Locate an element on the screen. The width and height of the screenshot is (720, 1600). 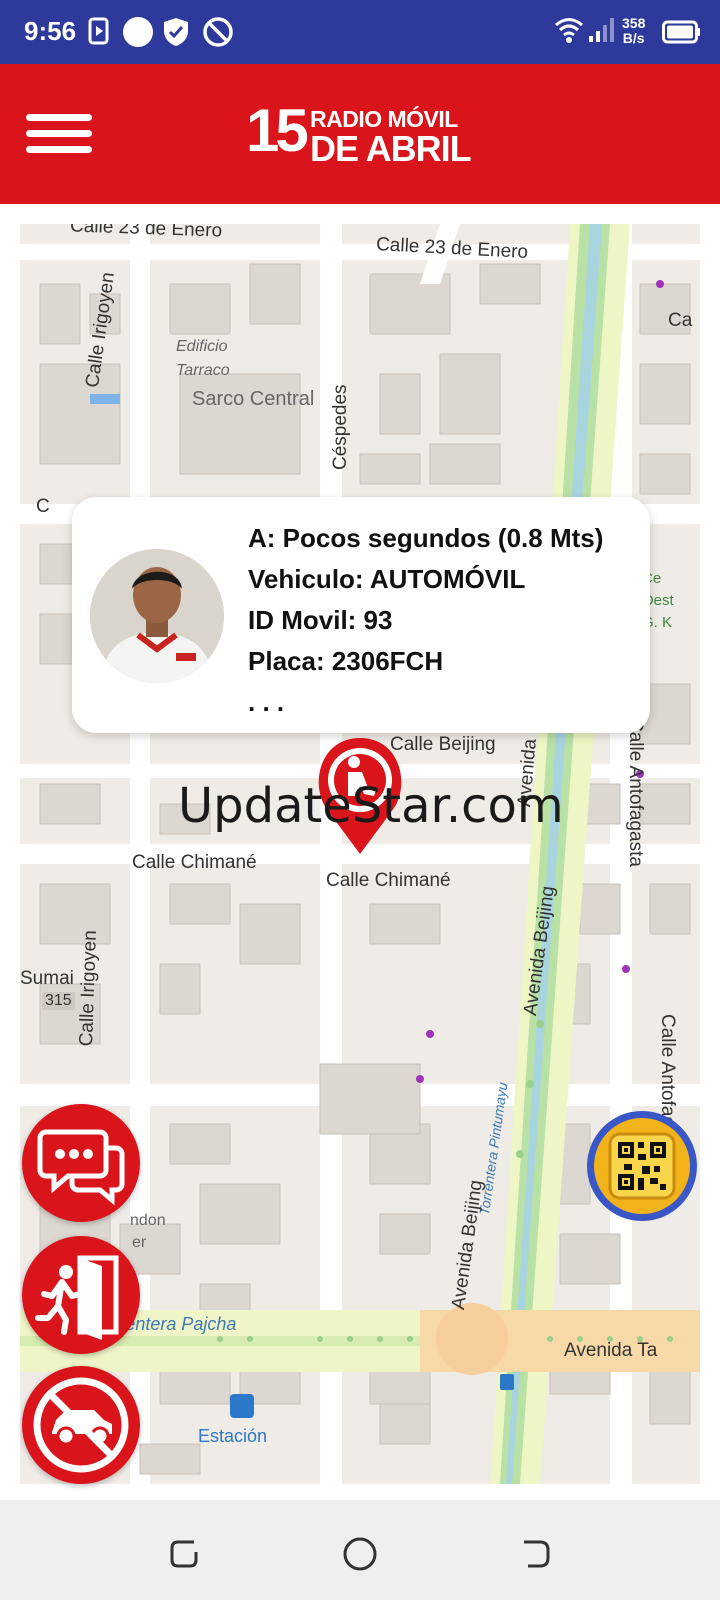
recent-apps-button is located at coordinates (184, 1554).